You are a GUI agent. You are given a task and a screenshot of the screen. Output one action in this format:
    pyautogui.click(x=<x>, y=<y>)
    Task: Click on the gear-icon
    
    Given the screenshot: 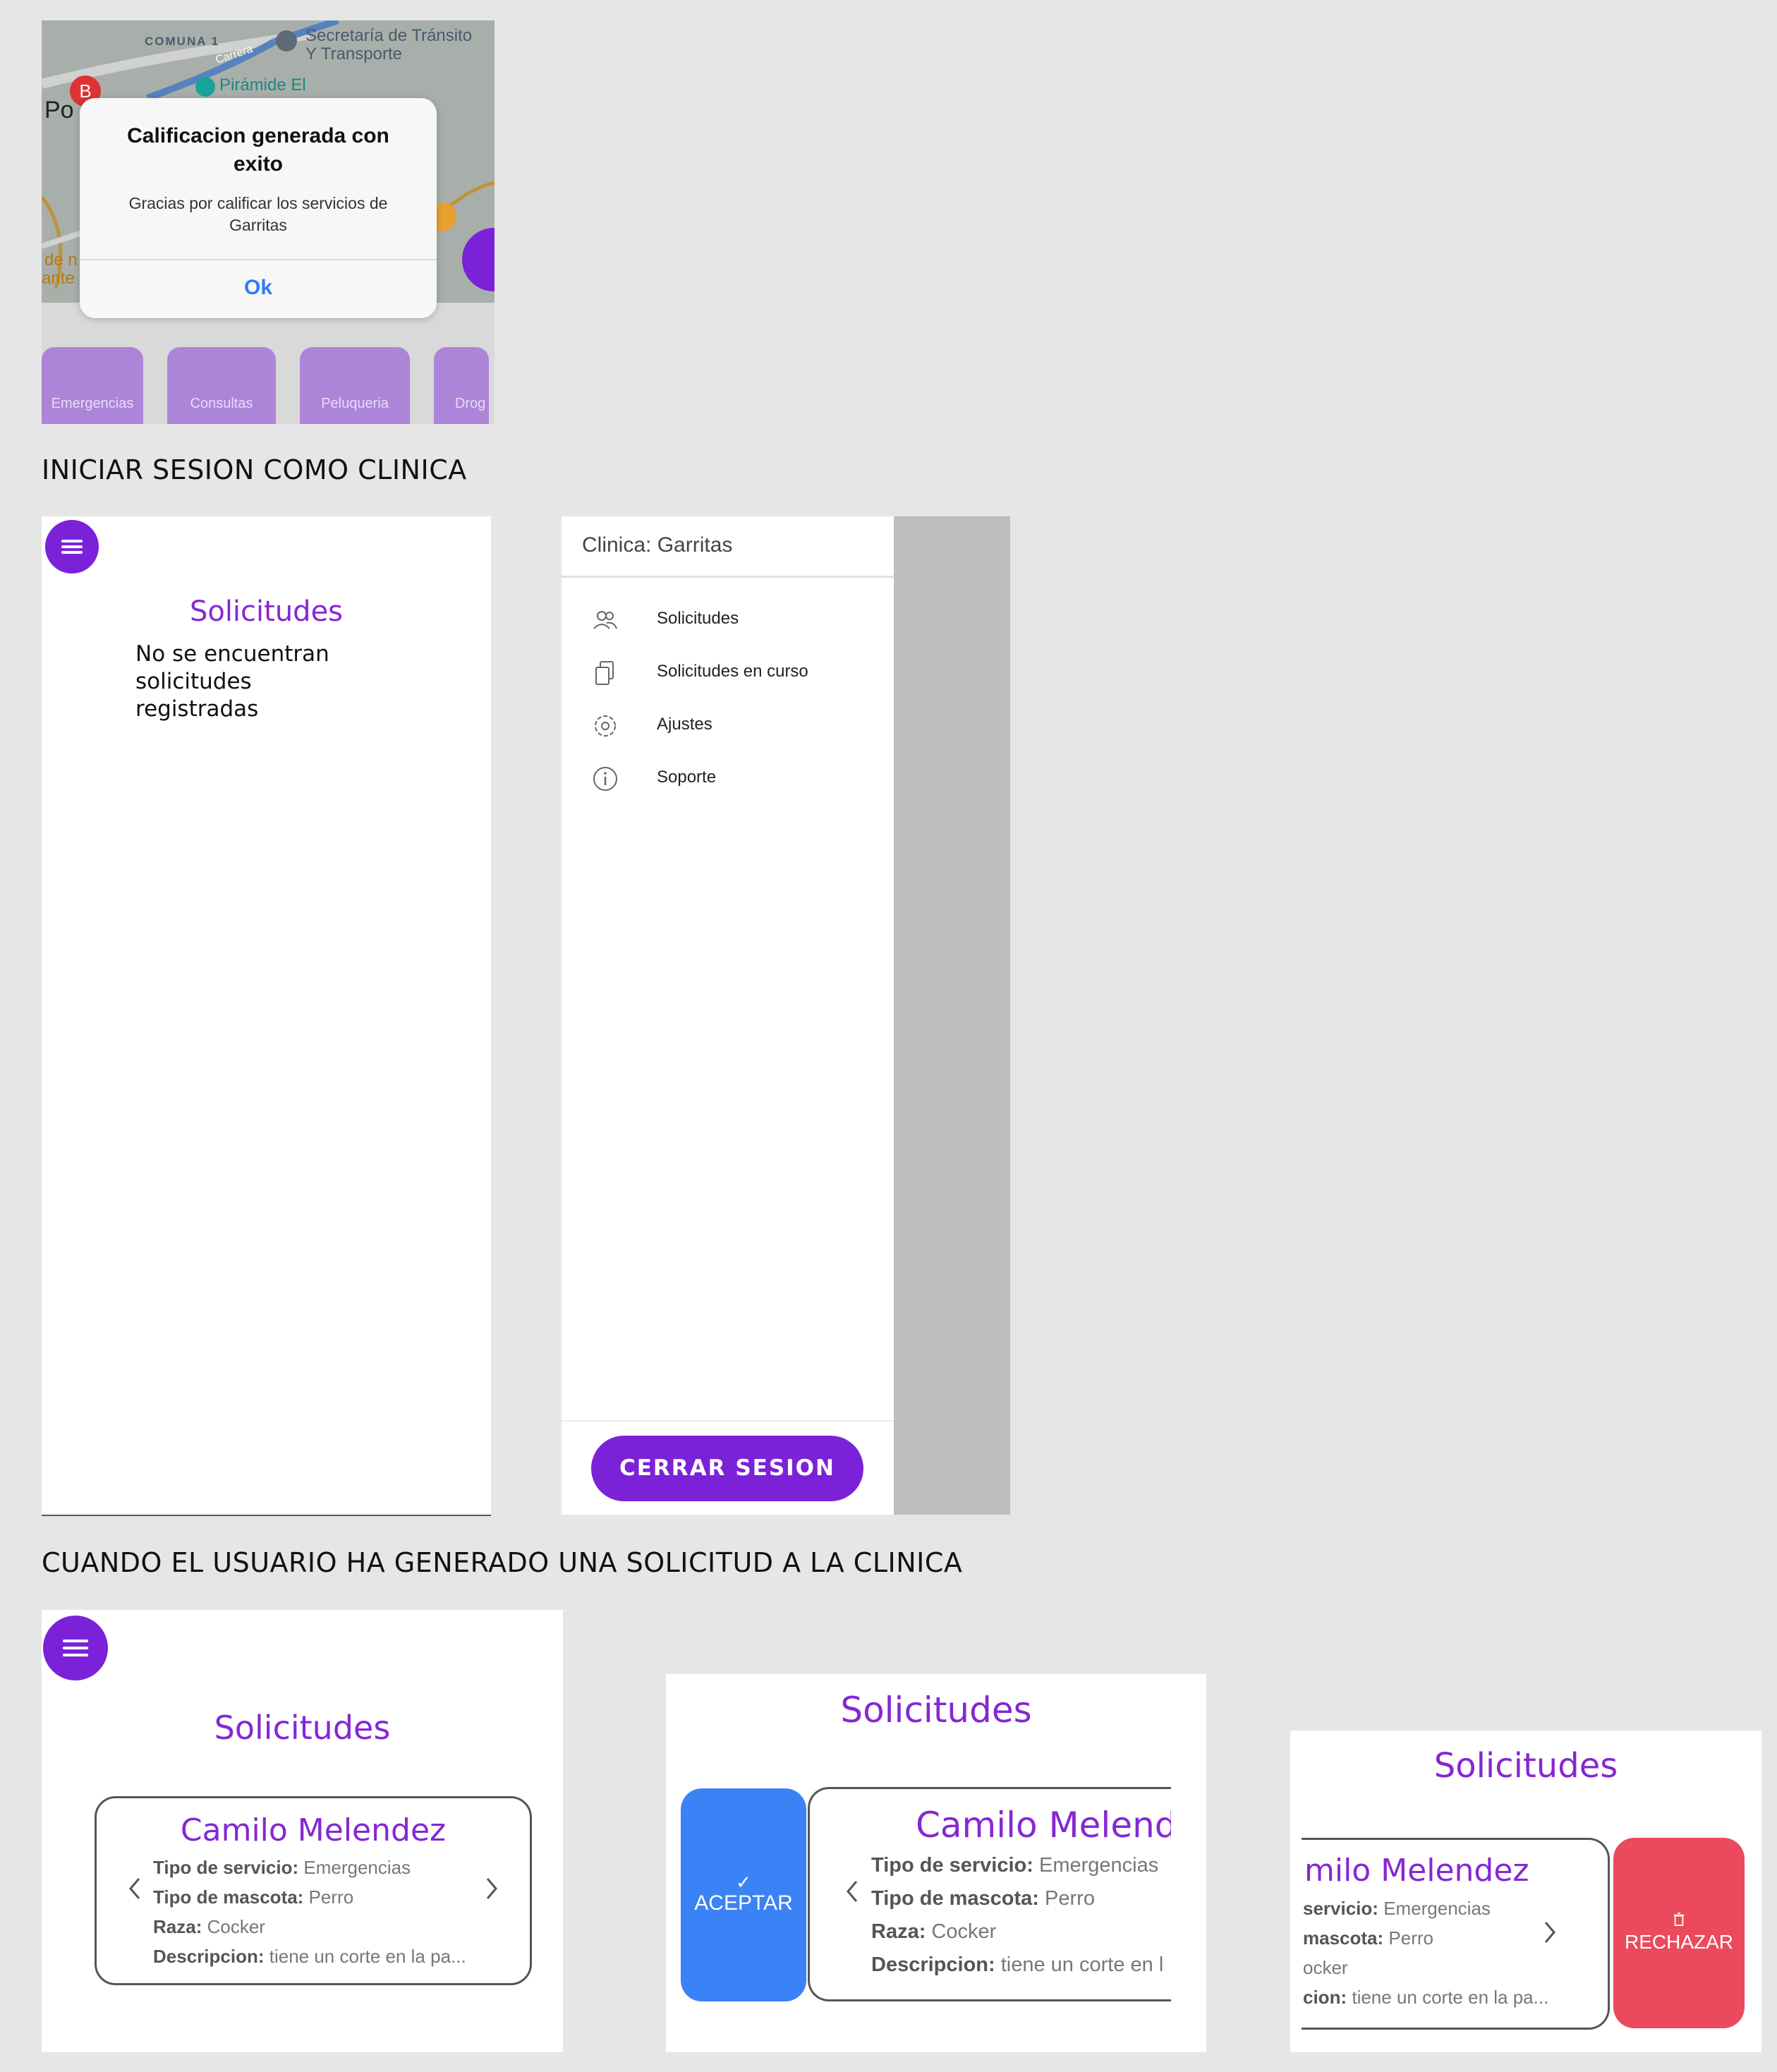 What is the action you would take?
    pyautogui.click(x=605, y=726)
    